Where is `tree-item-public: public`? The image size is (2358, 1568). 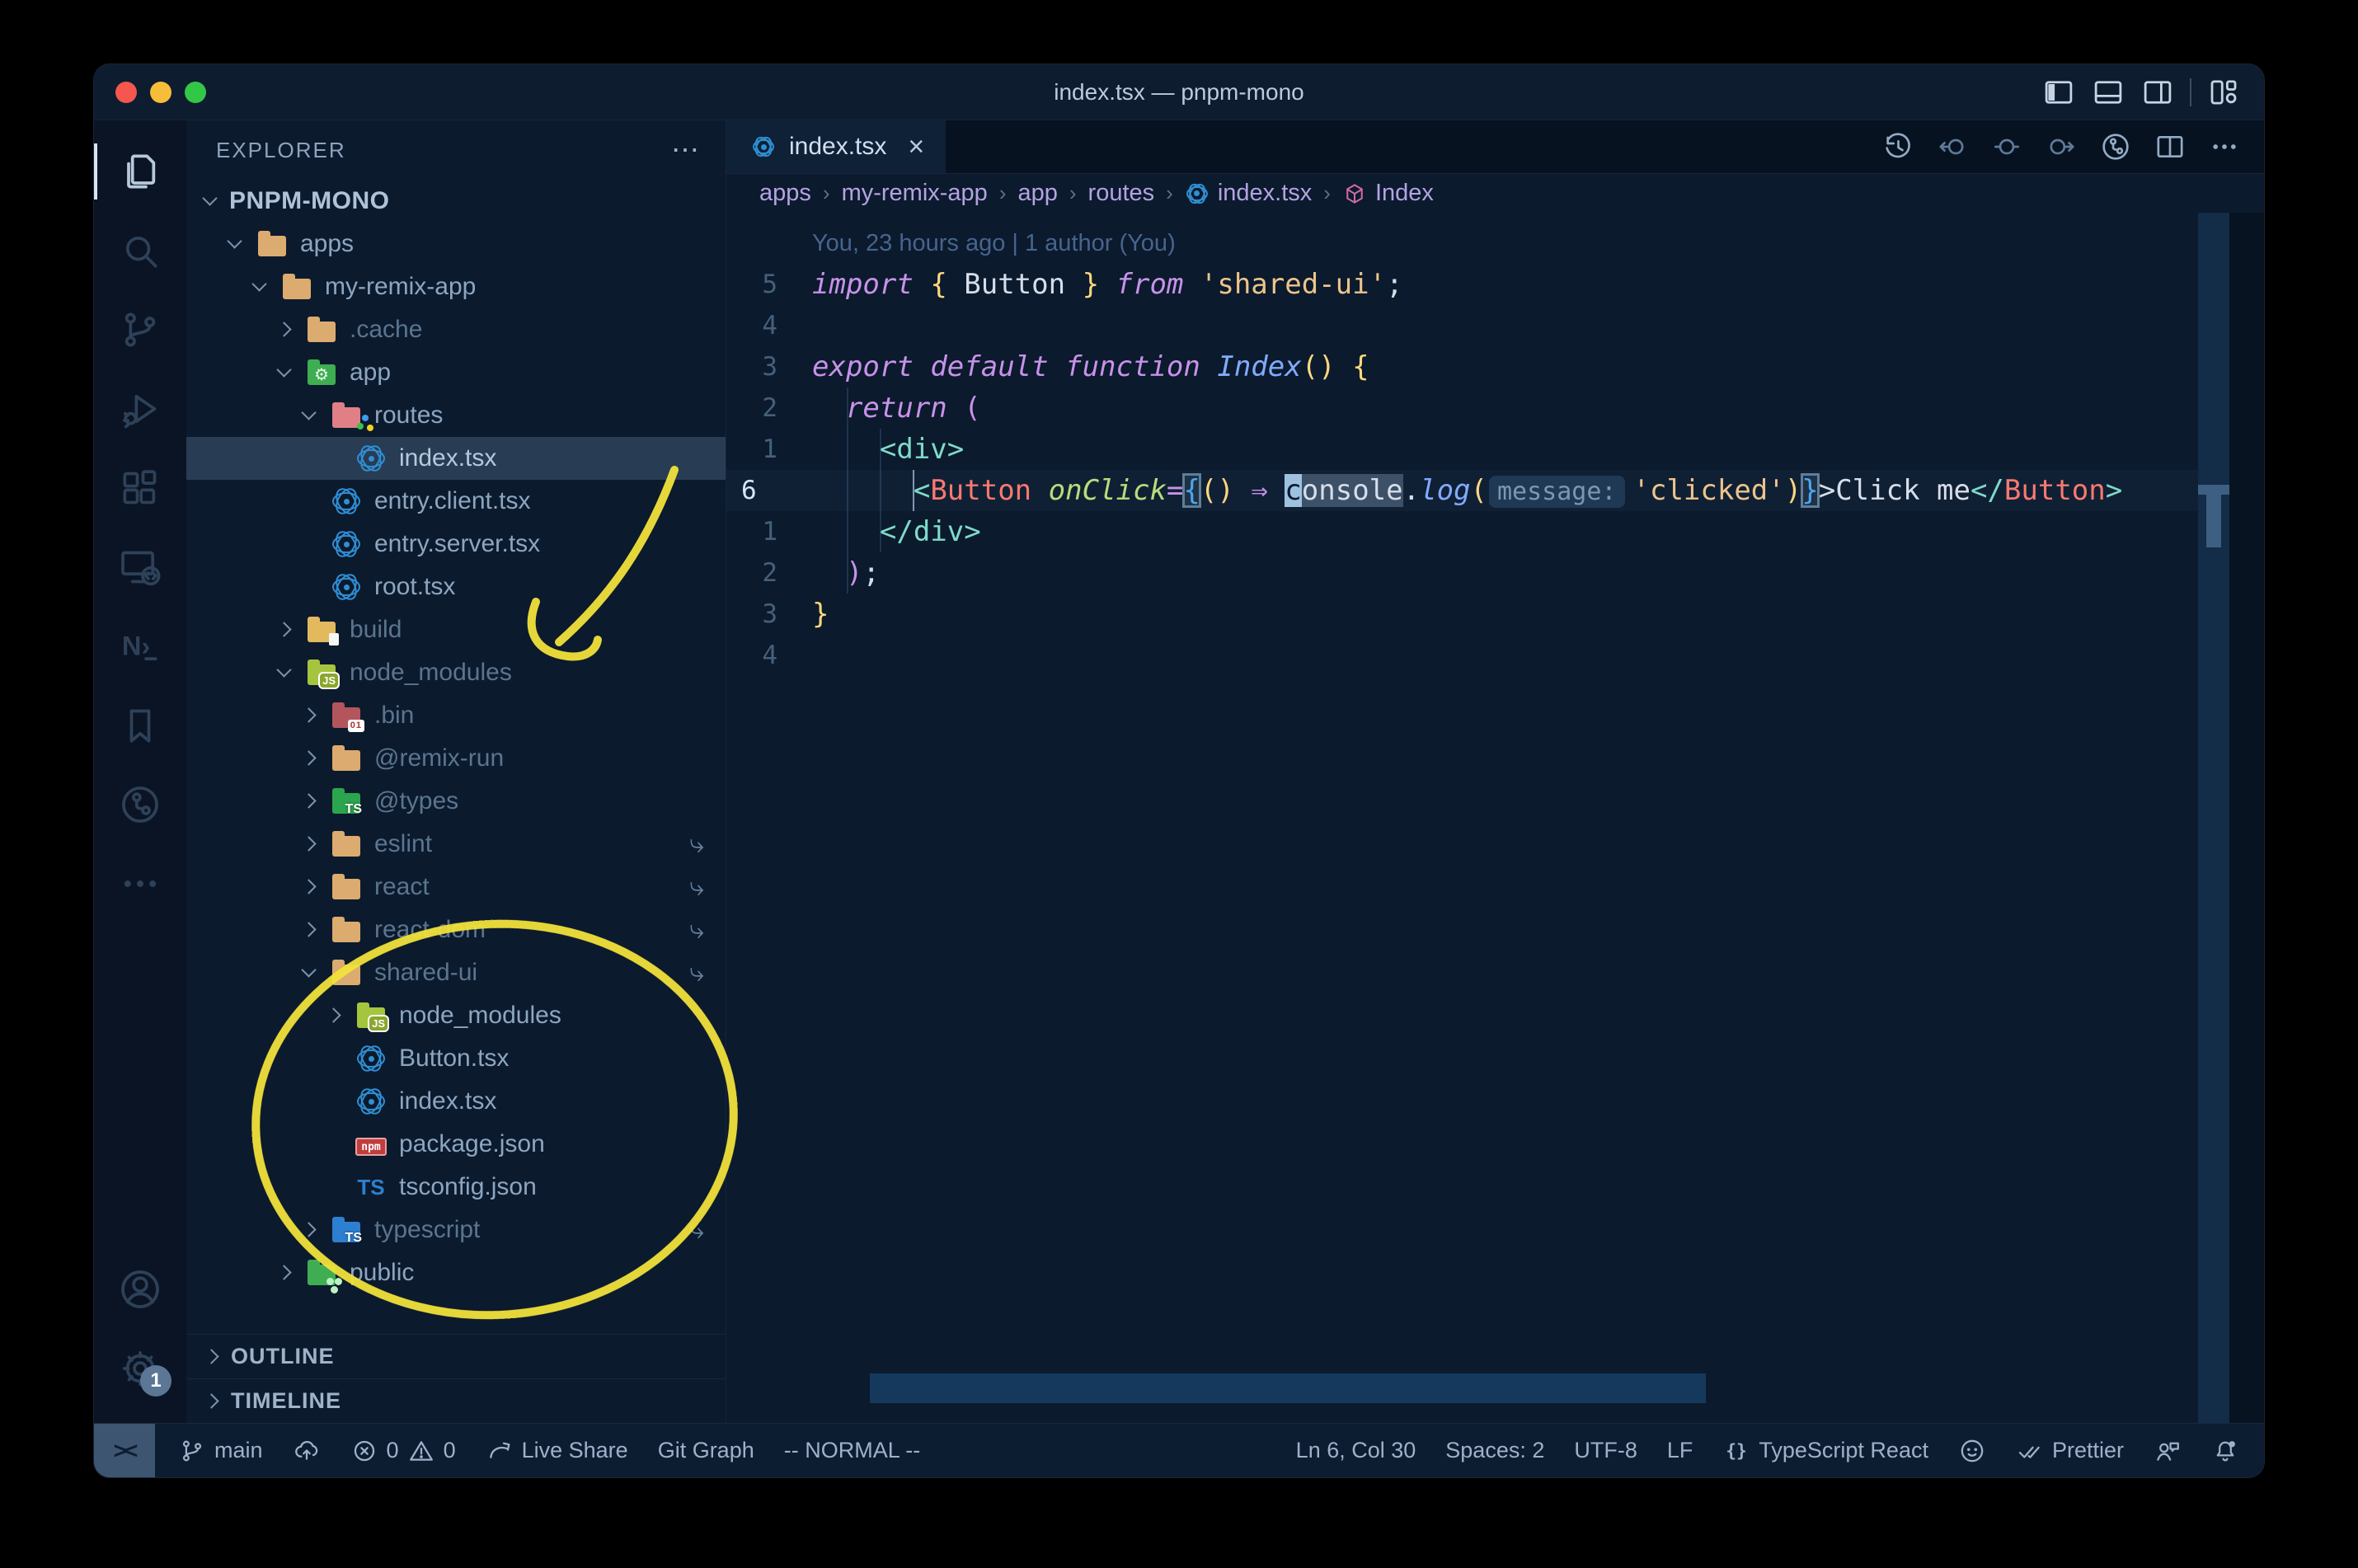
tree-item-public: public is located at coordinates (456, 1272).